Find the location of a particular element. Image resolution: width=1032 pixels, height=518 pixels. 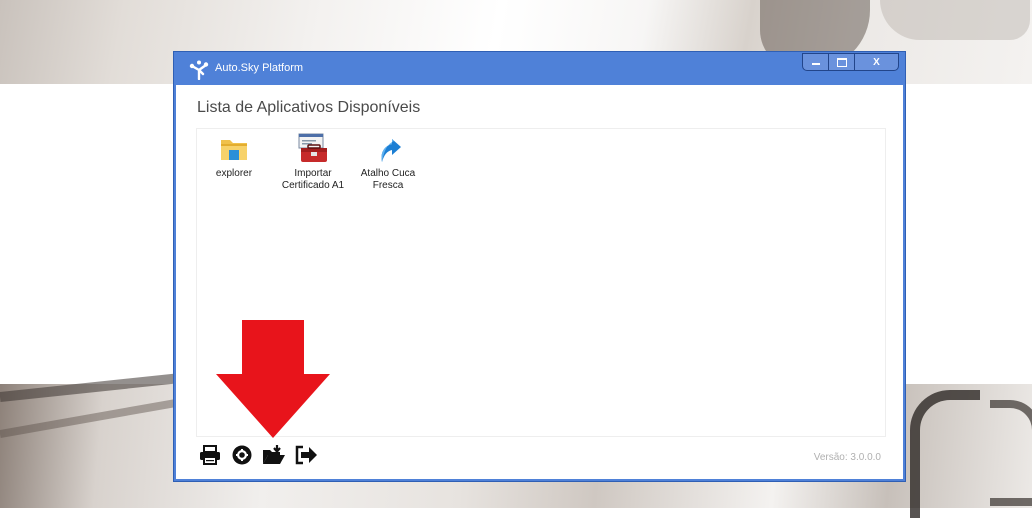

window-controls: X is located at coordinates (850, 62).